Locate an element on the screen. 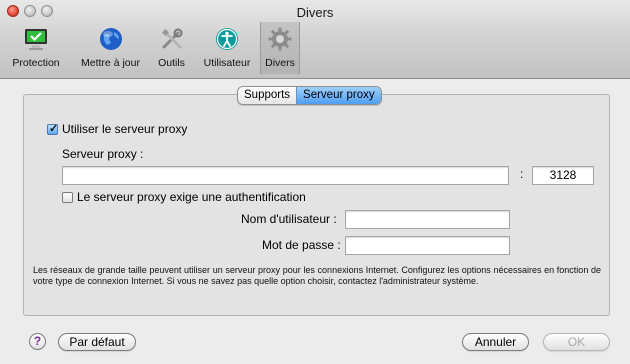 Image resolution: width=630 pixels, height=364 pixels. monitor-check-icon is located at coordinates (36, 39).